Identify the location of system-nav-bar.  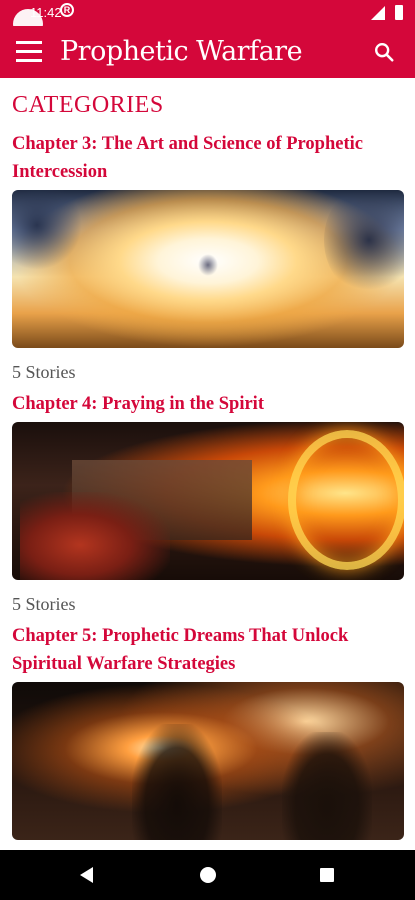
(207, 875).